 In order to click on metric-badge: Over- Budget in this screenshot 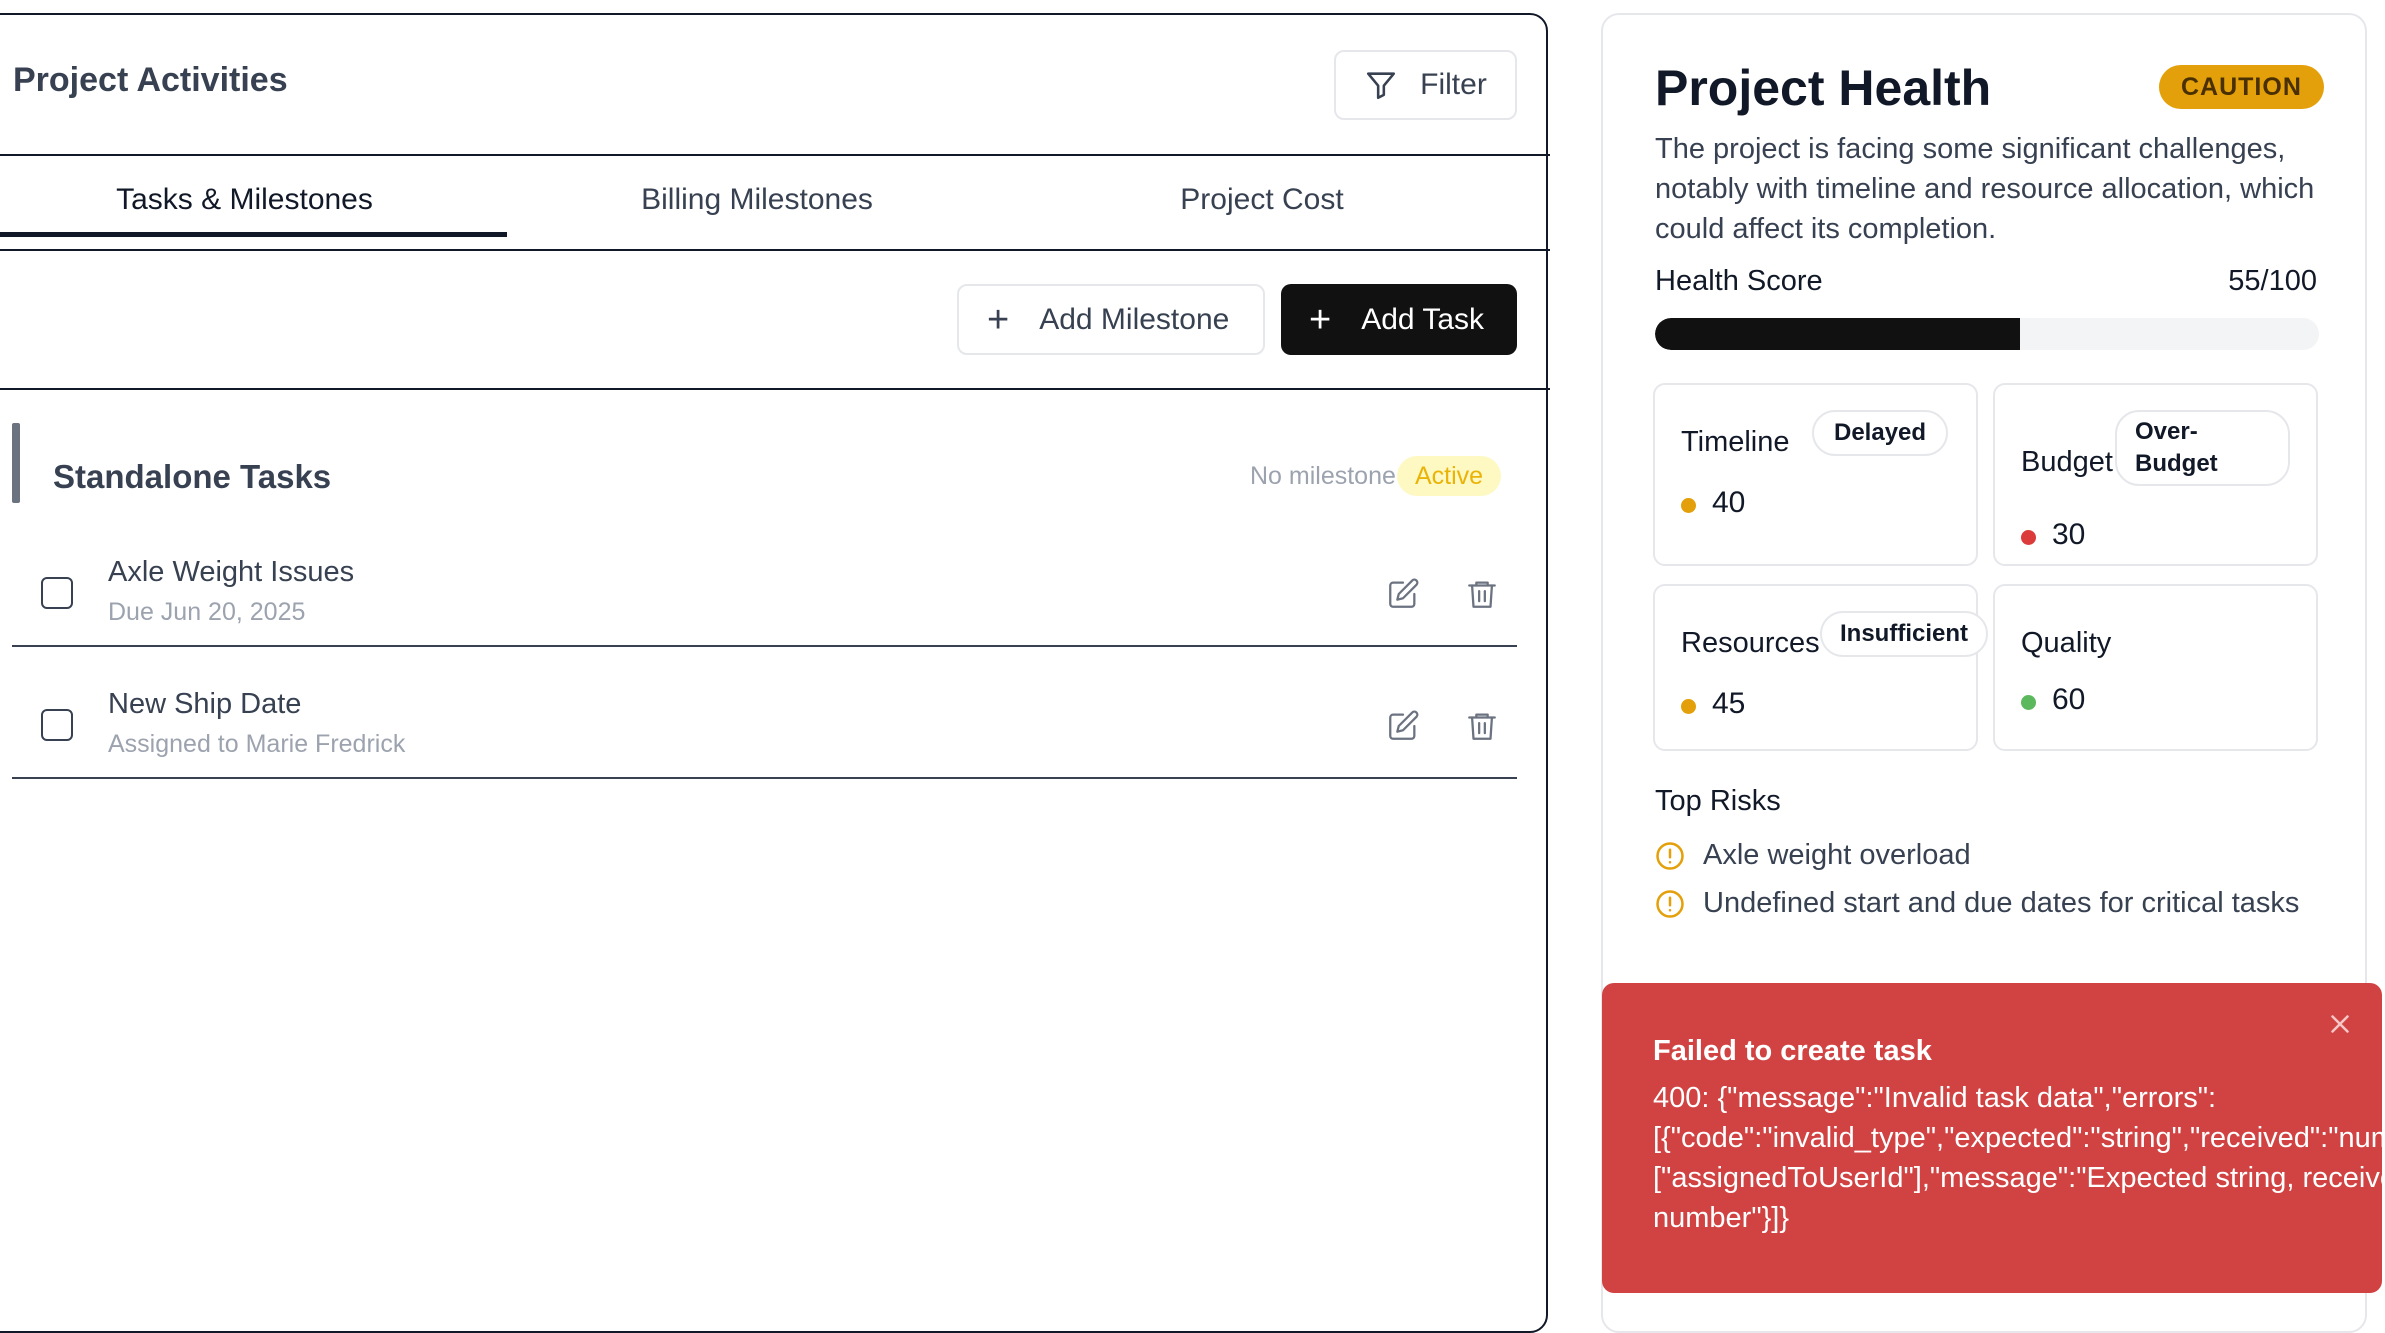, I will do `click(2202, 448)`.